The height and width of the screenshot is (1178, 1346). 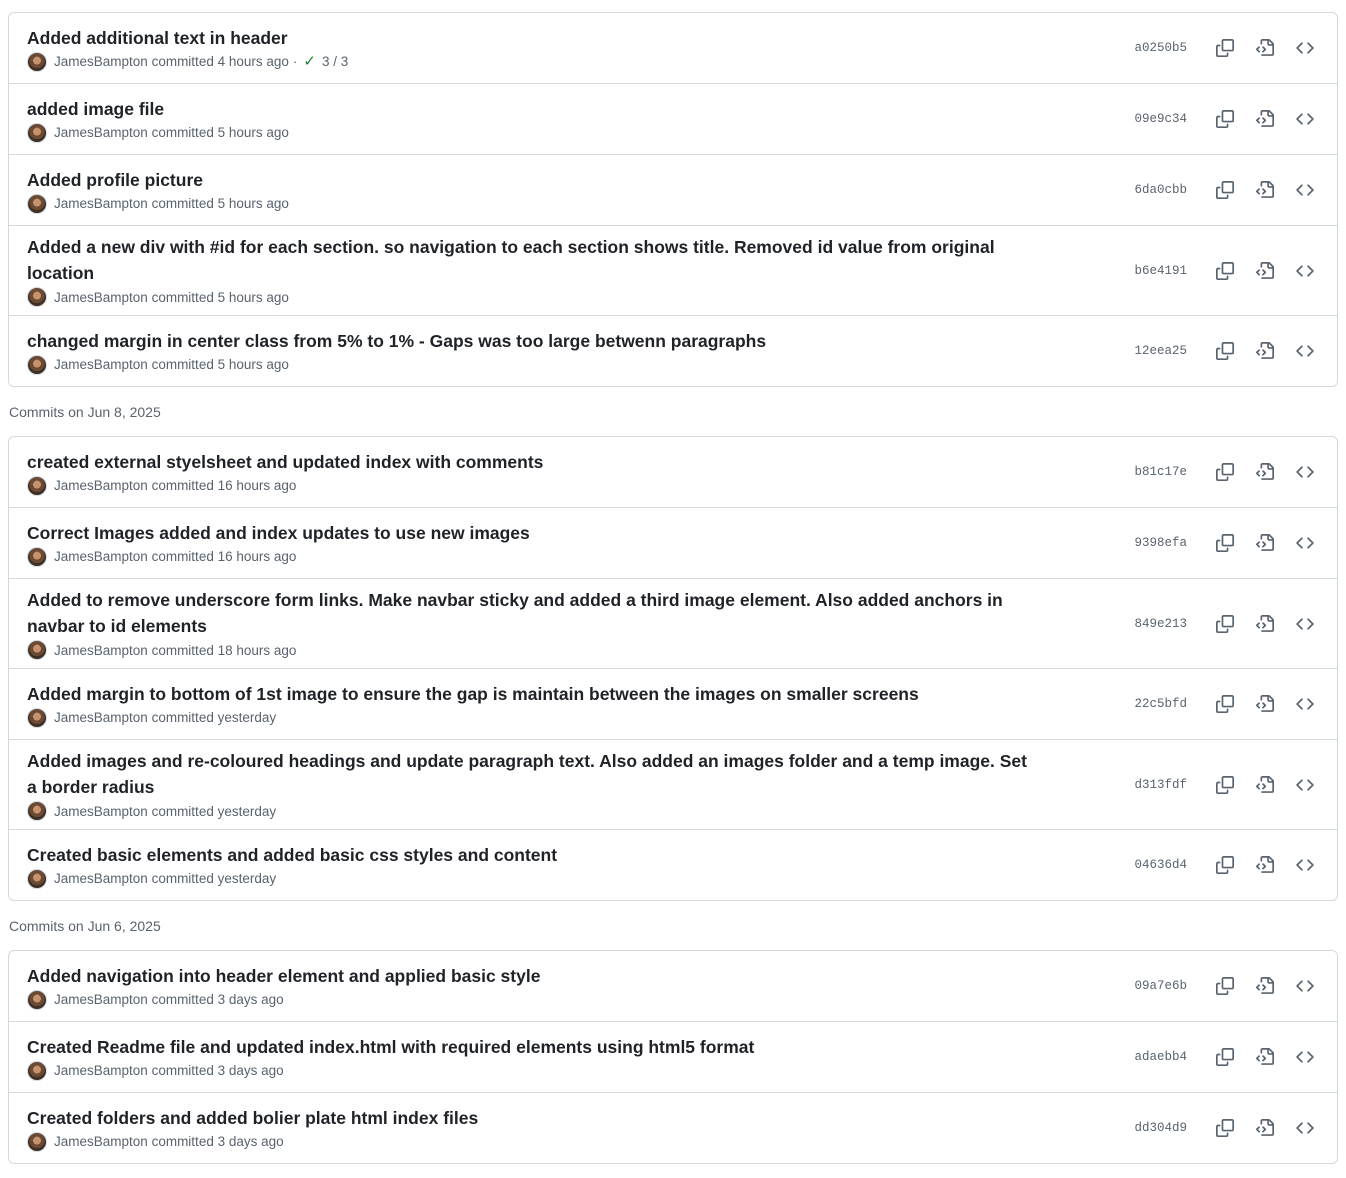 What do you see at coordinates (1160, 472) in the screenshot?
I see `commit-sha-link: b81c17e` at bounding box center [1160, 472].